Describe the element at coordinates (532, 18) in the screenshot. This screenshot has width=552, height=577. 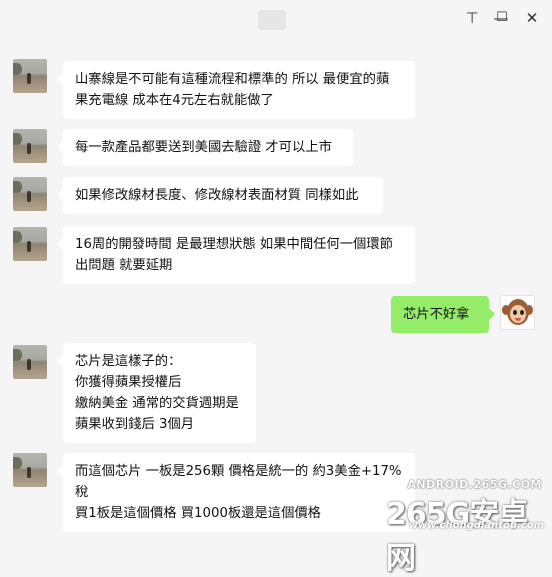
I see `close-button: ✕` at that location.